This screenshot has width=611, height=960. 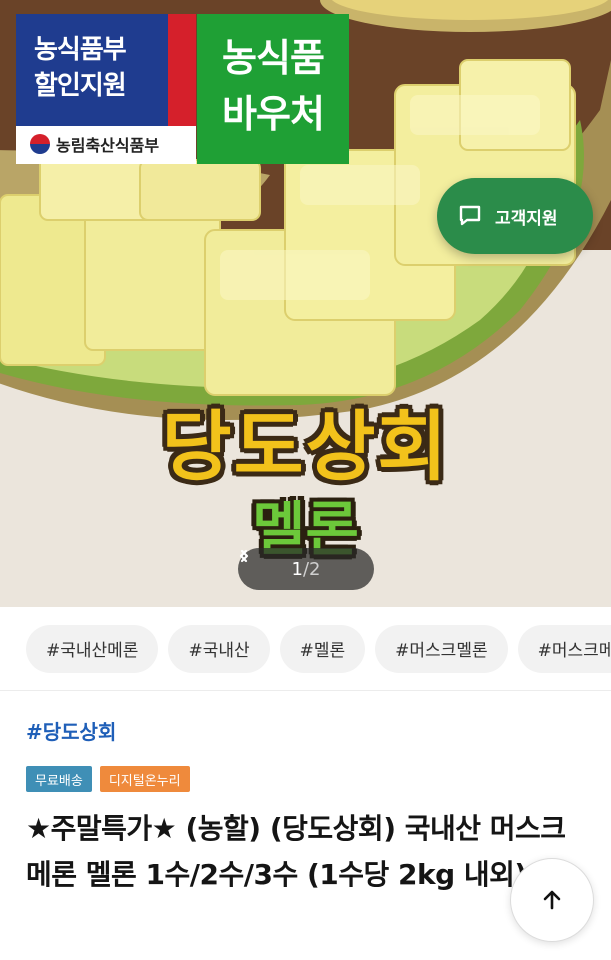 What do you see at coordinates (441, 648) in the screenshot?
I see `hashtag-chip: #머스크멜론` at bounding box center [441, 648].